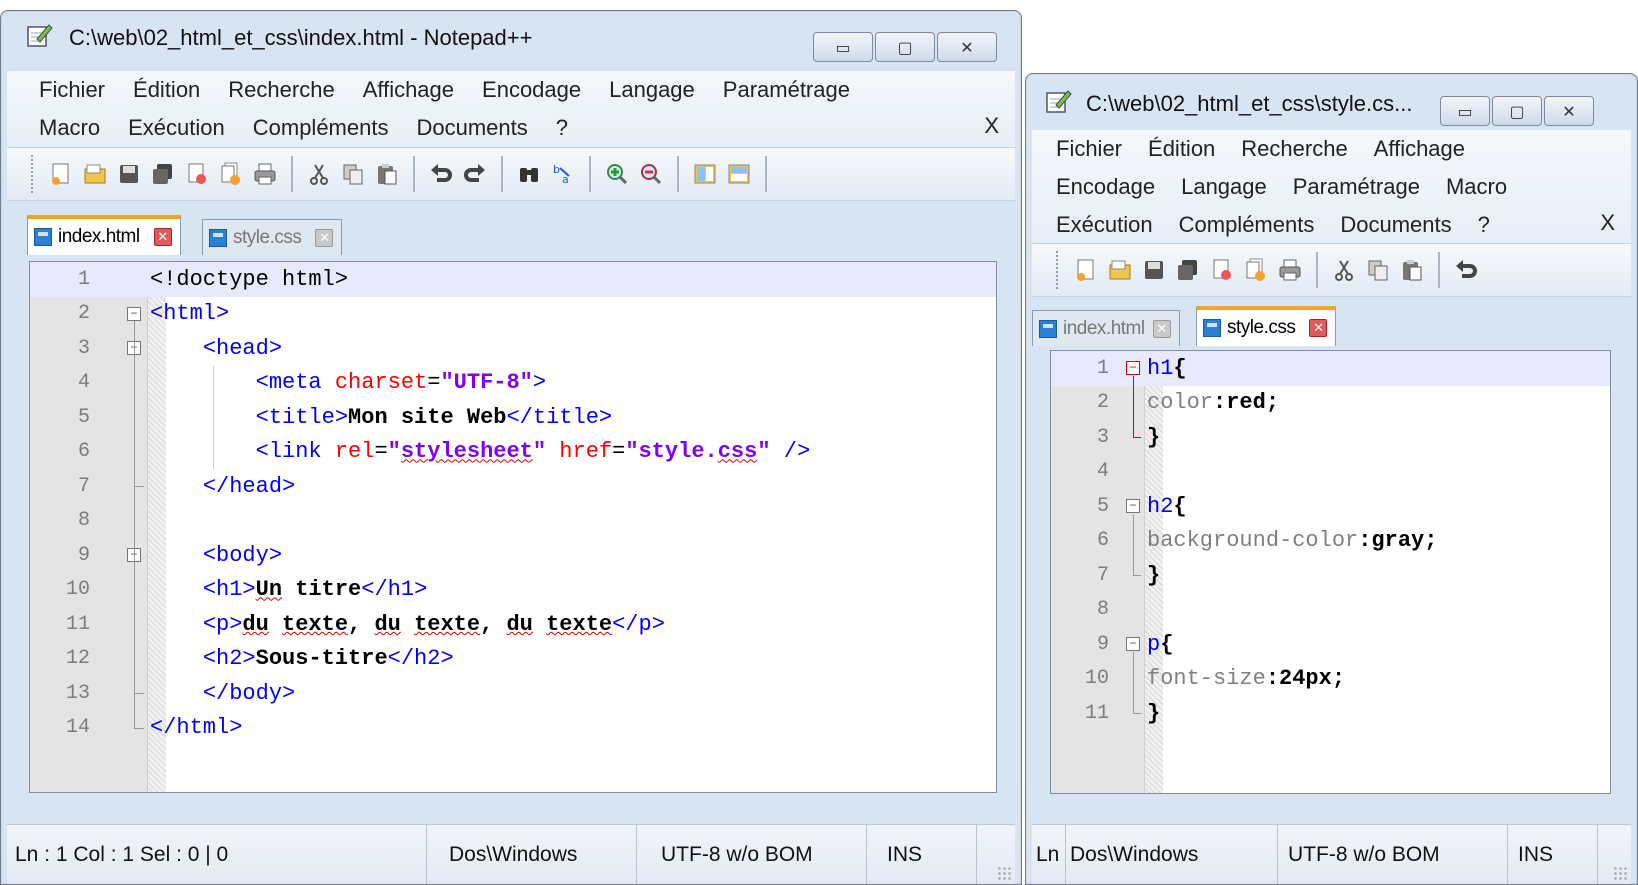  Describe the element at coordinates (617, 174) in the screenshot. I see `zoom-in-icon` at that location.